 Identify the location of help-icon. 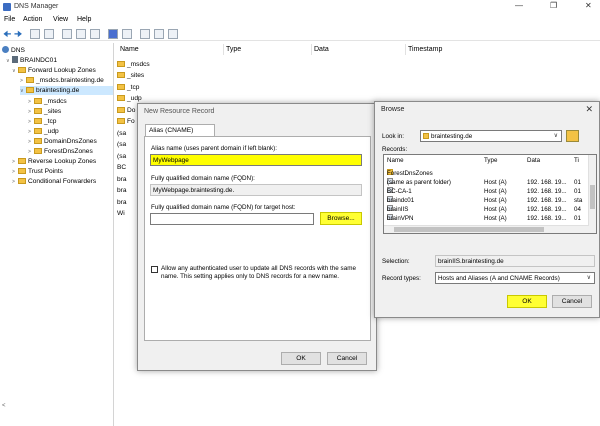
(113, 34).